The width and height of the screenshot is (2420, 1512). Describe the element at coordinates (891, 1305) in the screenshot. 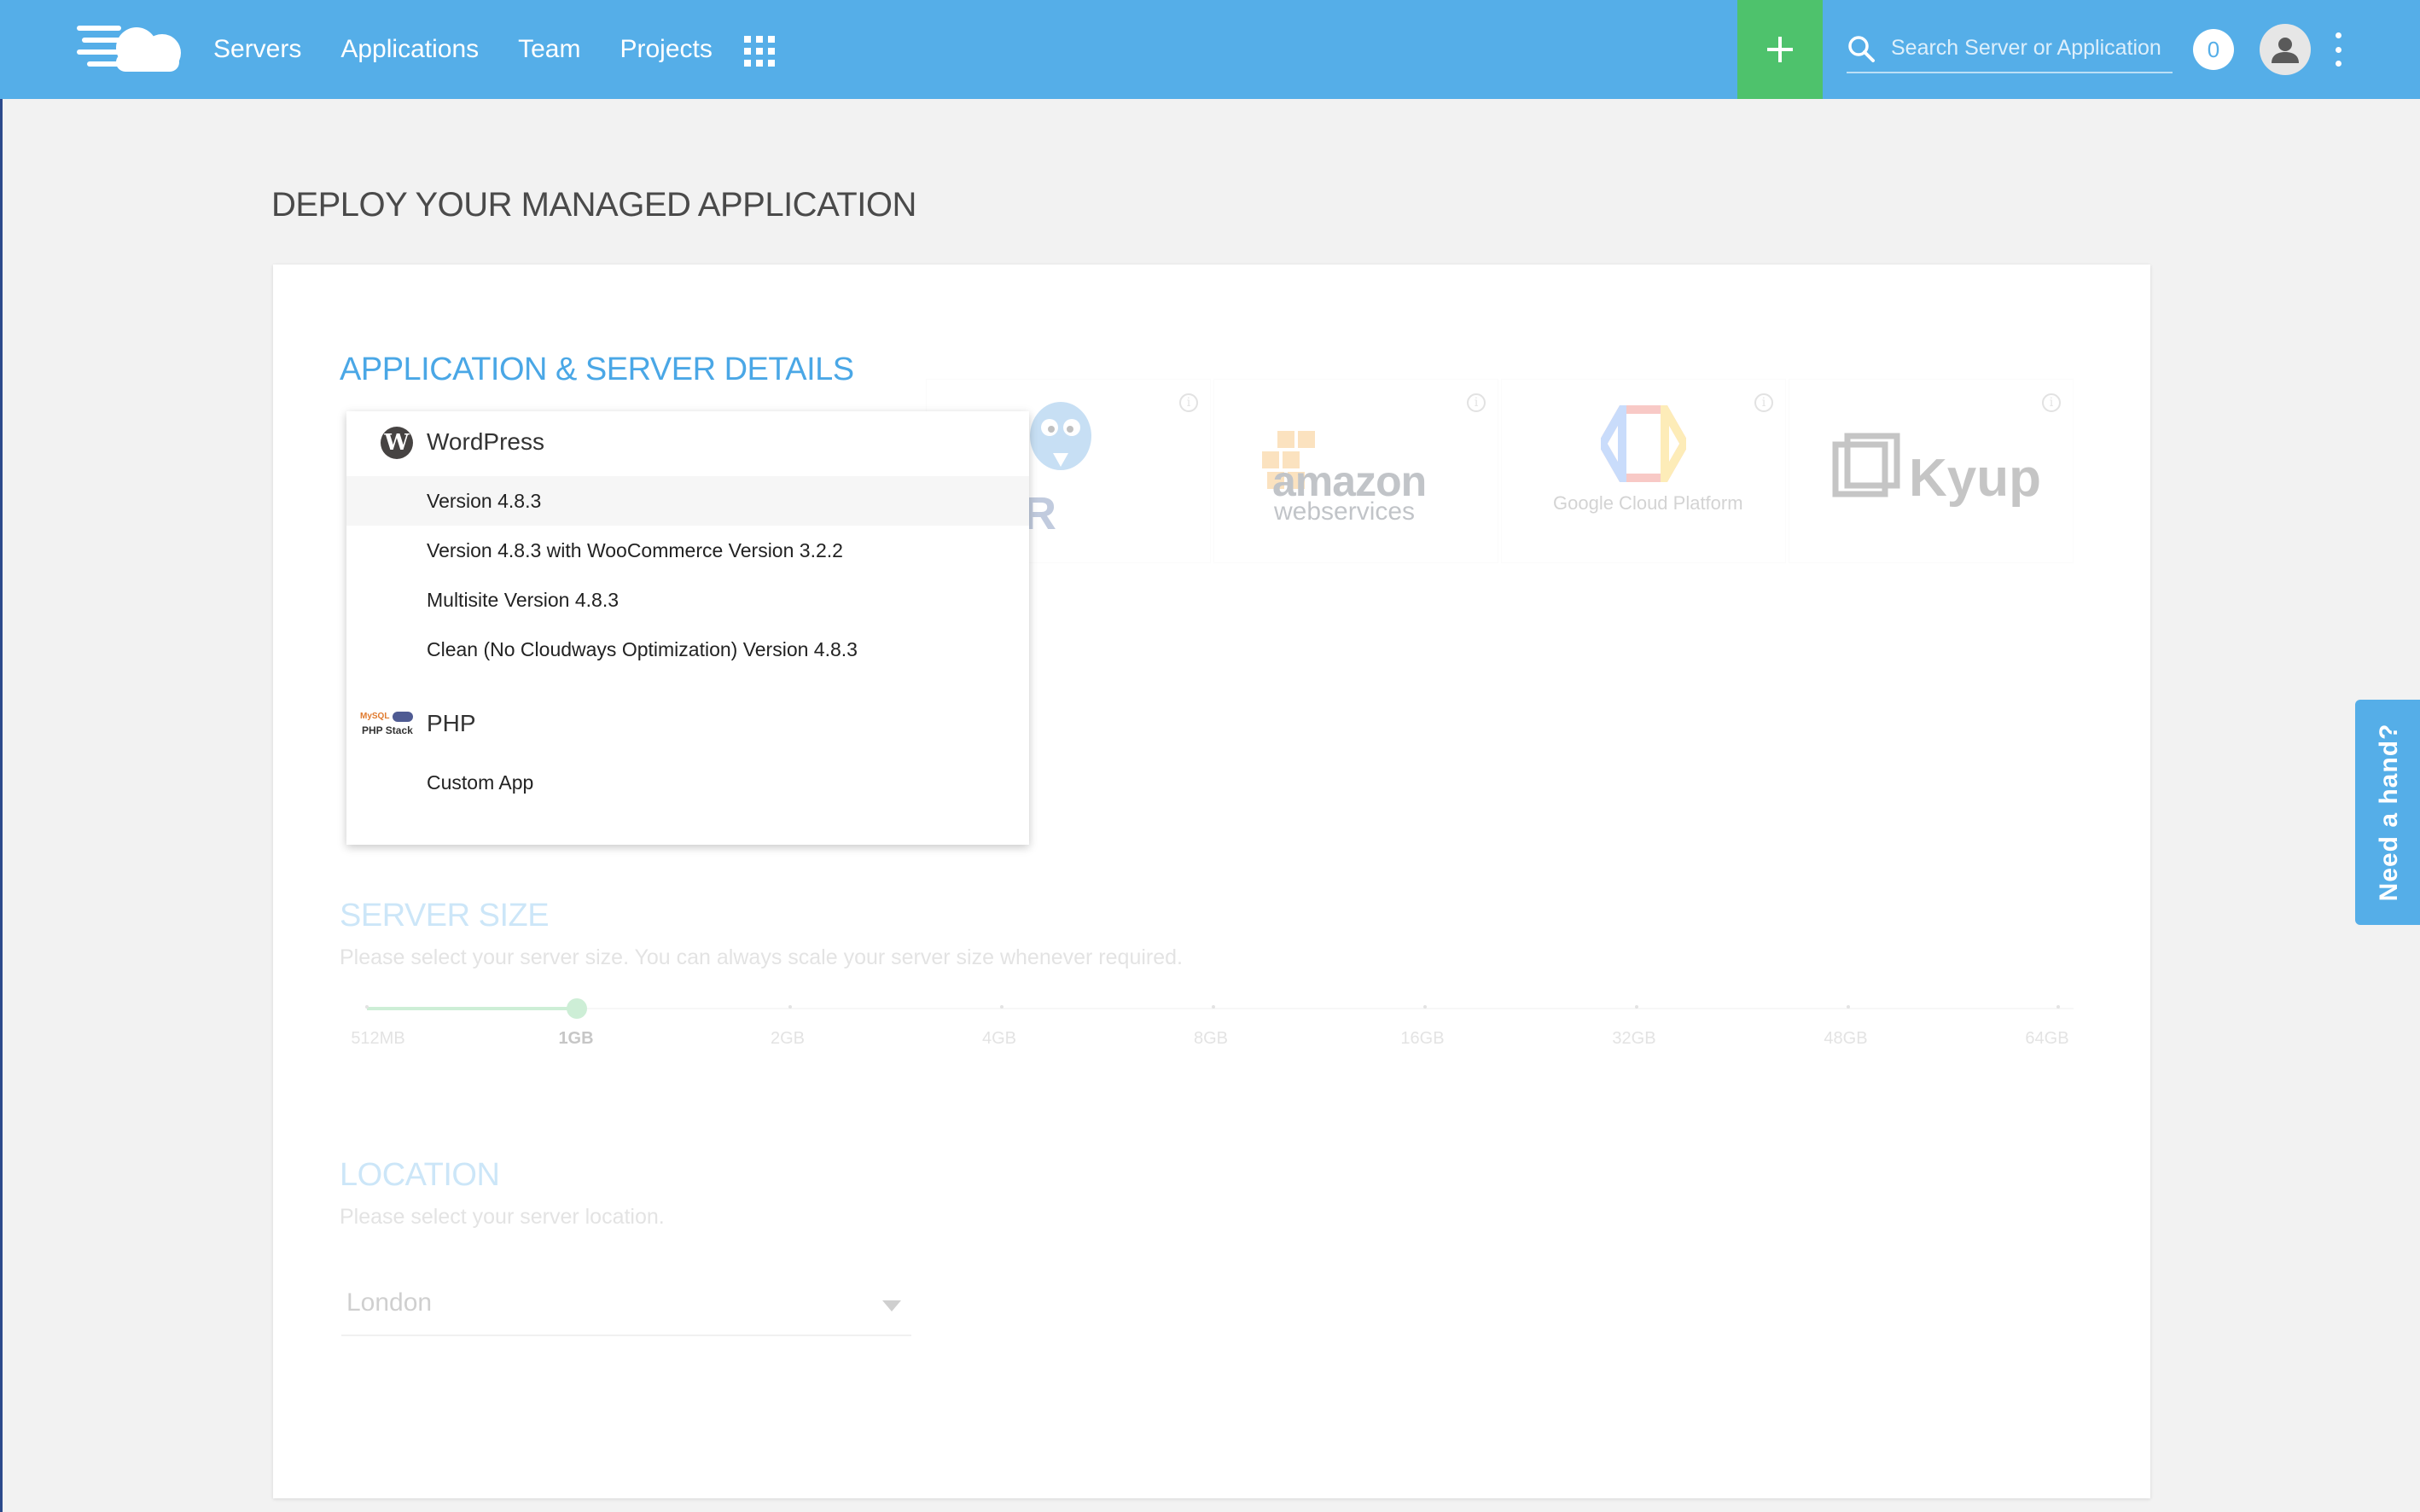

I see `chevron-down-icon` at that location.